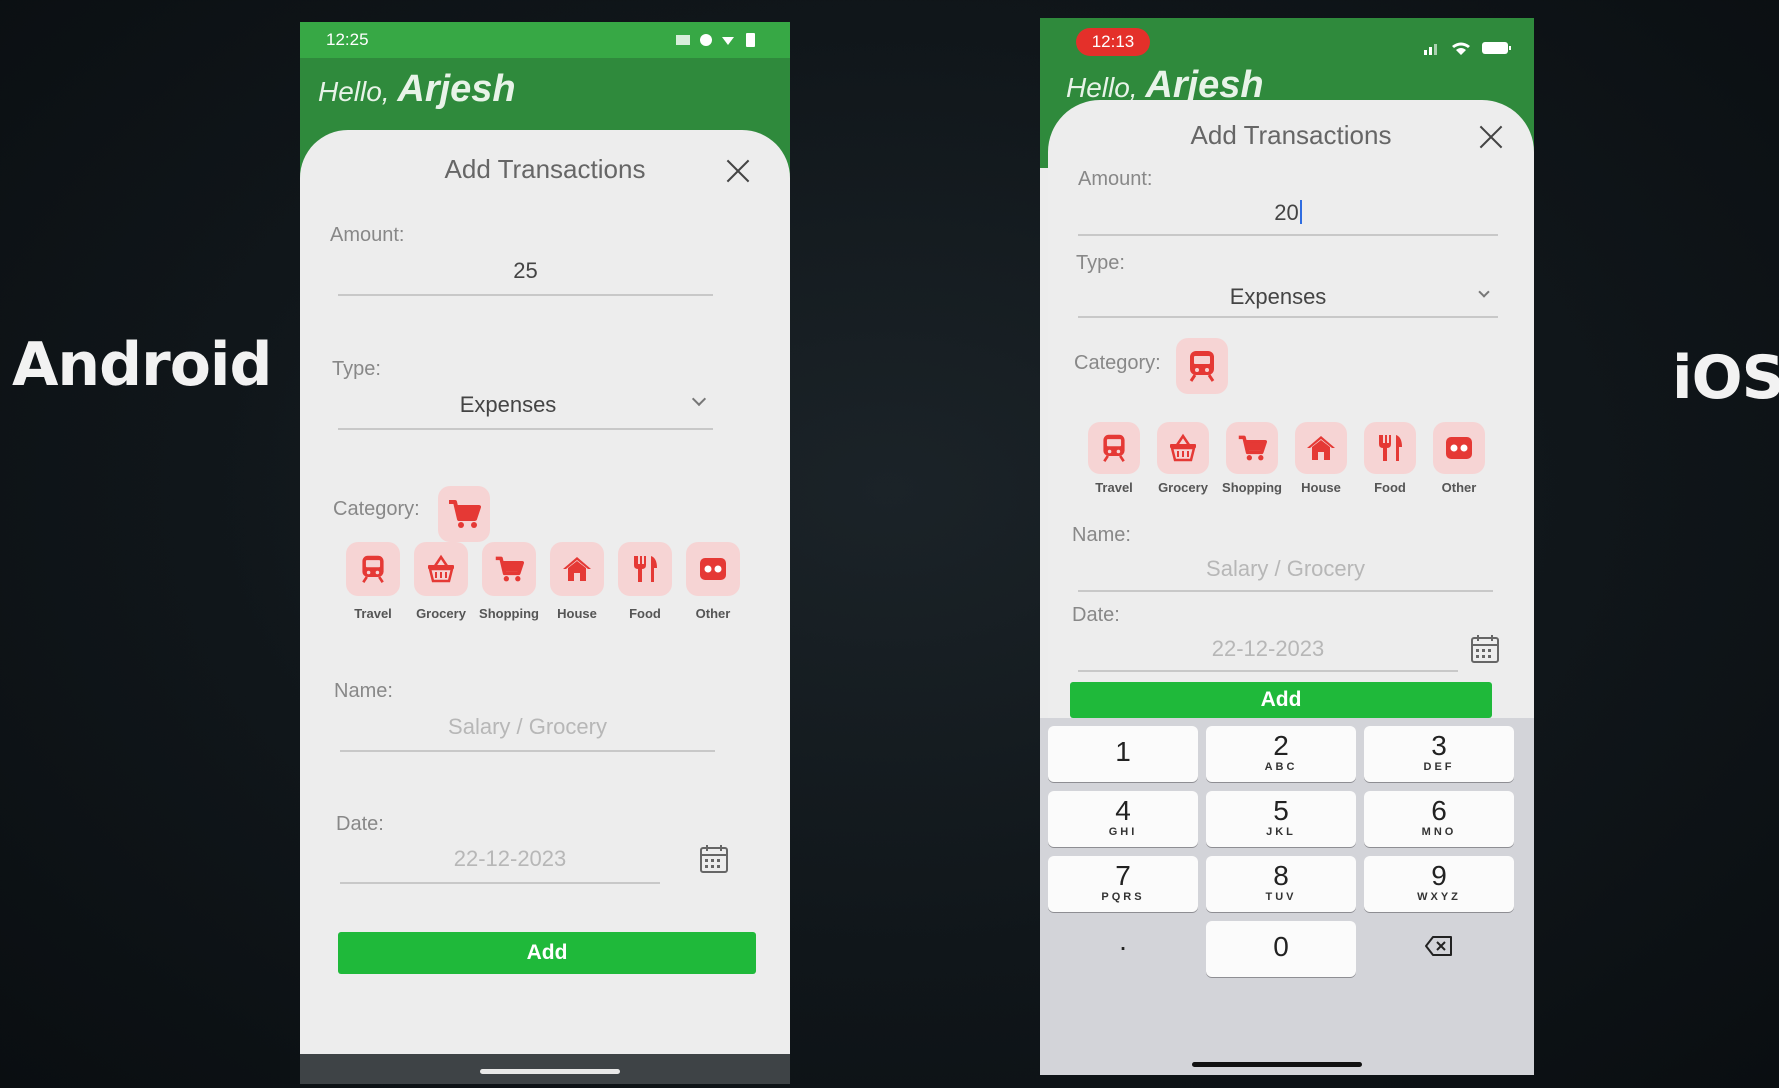  I want to click on key-letters: DEF, so click(1439, 767).